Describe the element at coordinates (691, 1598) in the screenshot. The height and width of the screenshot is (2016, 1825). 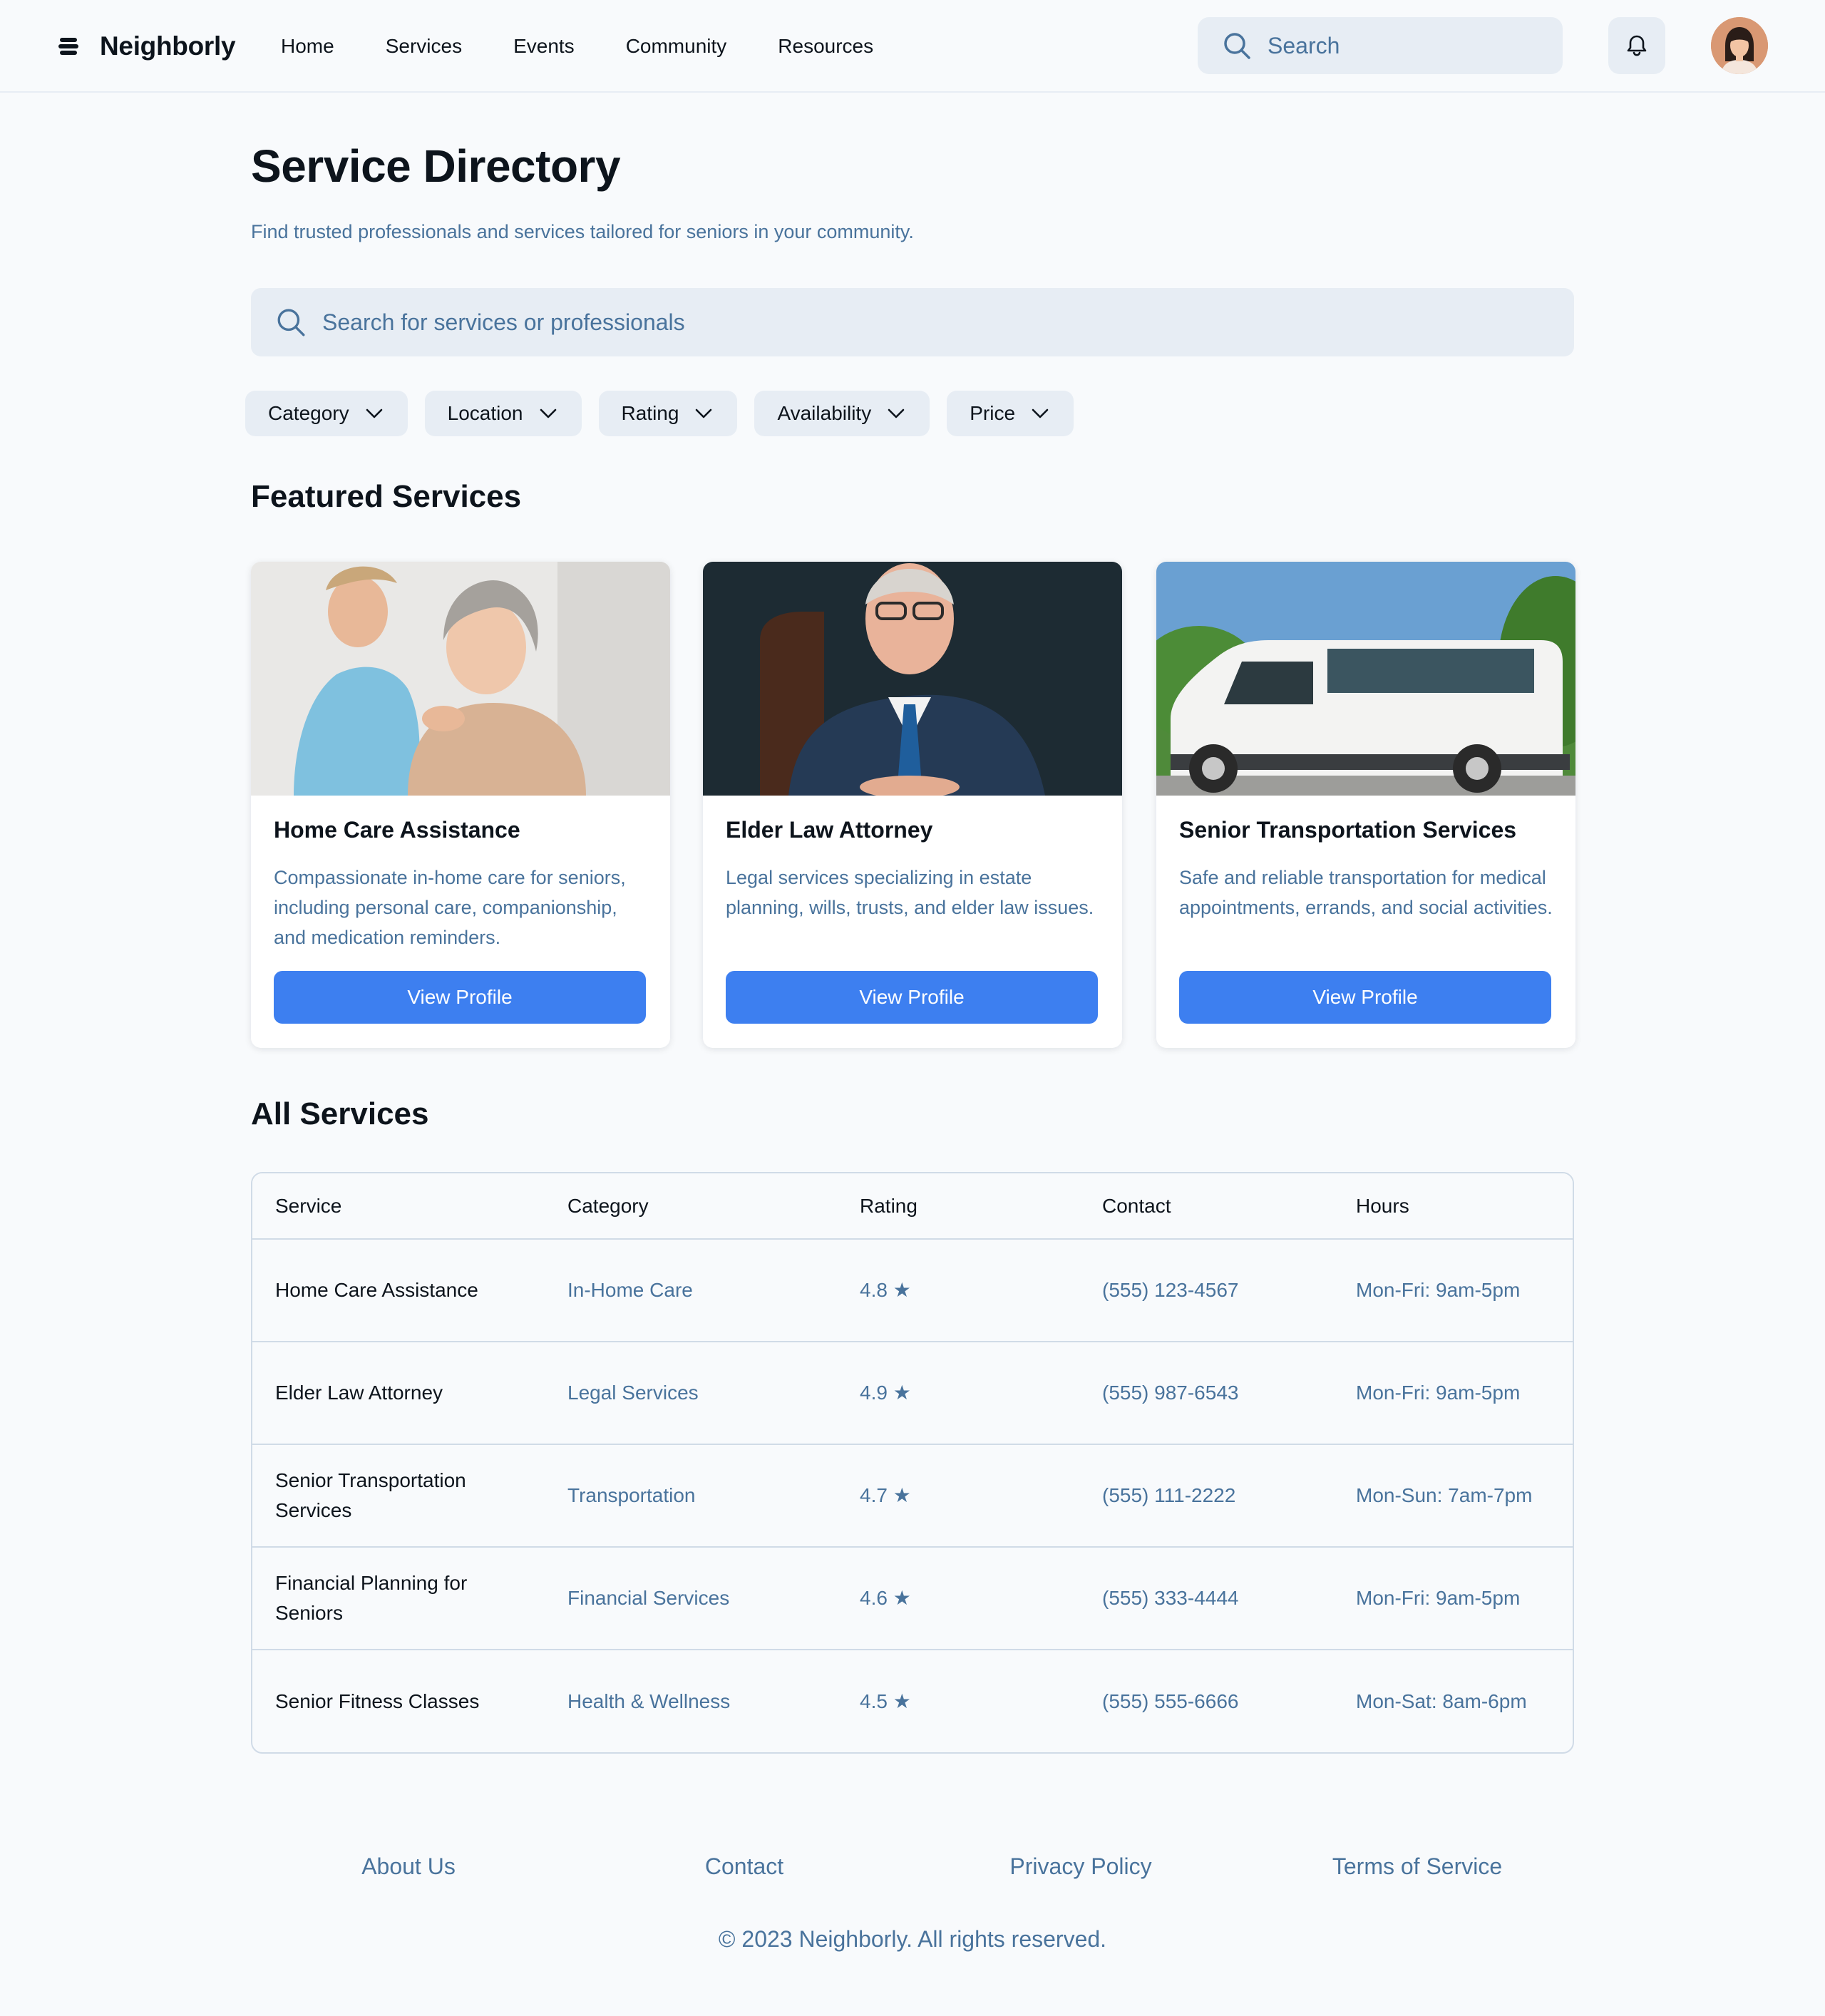
I see `cell-category: Financial Services` at that location.